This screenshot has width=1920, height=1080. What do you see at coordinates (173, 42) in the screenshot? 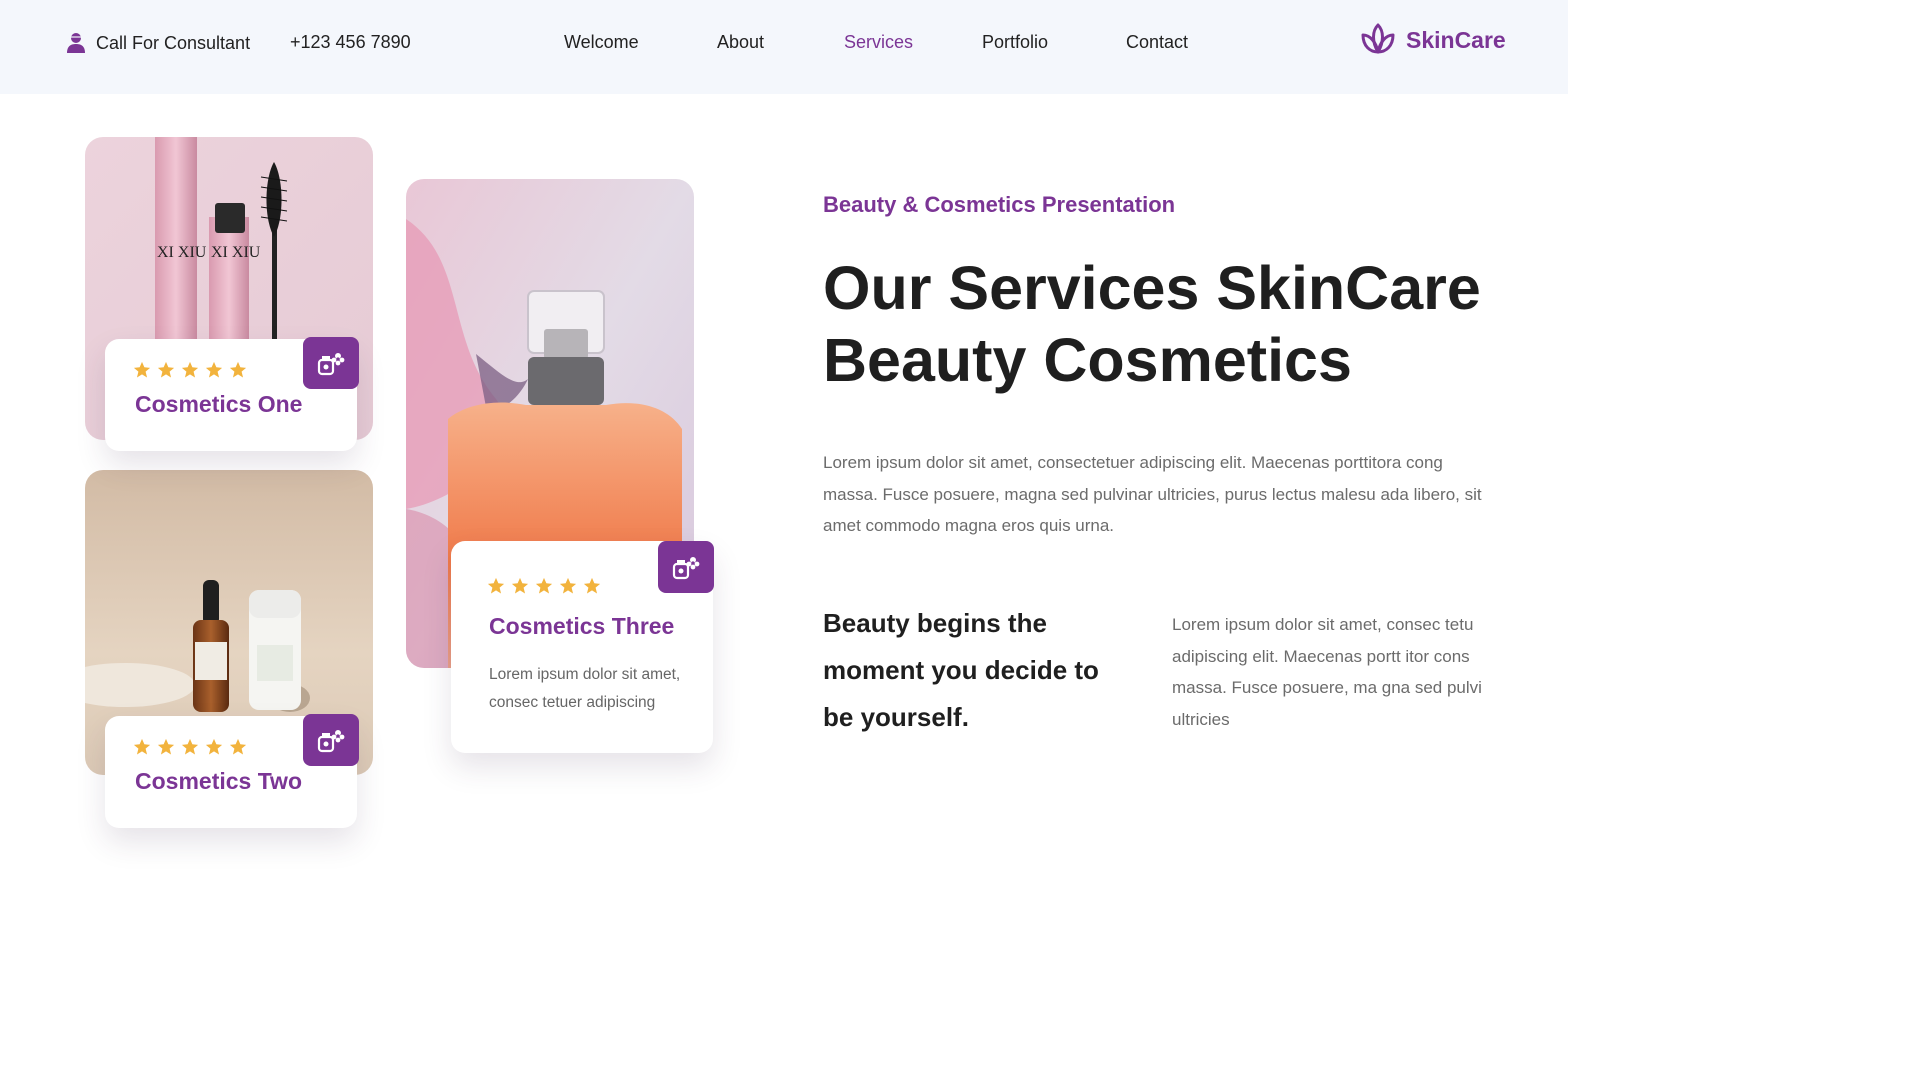
I see `consultant-label: Call For Consultant` at bounding box center [173, 42].